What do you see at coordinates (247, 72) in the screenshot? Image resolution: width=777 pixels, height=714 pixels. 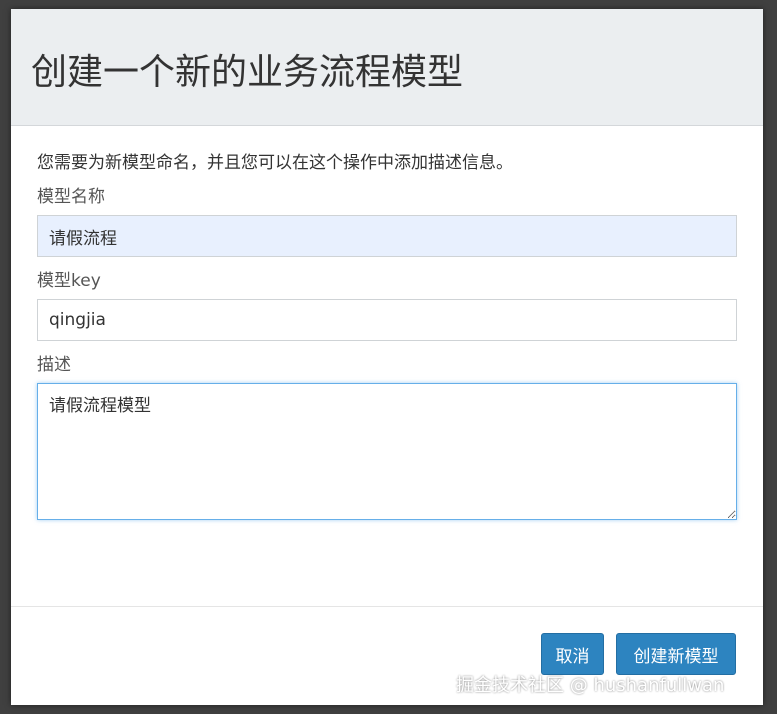 I see `dialog-title: 创建一个新的业务流程模型` at bounding box center [247, 72].